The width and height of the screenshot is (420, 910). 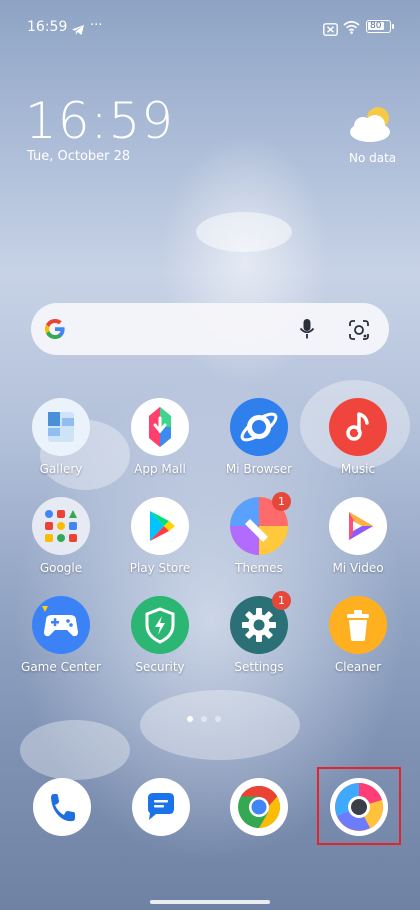 I want to click on app-label: Mi Browser, so click(x=259, y=469).